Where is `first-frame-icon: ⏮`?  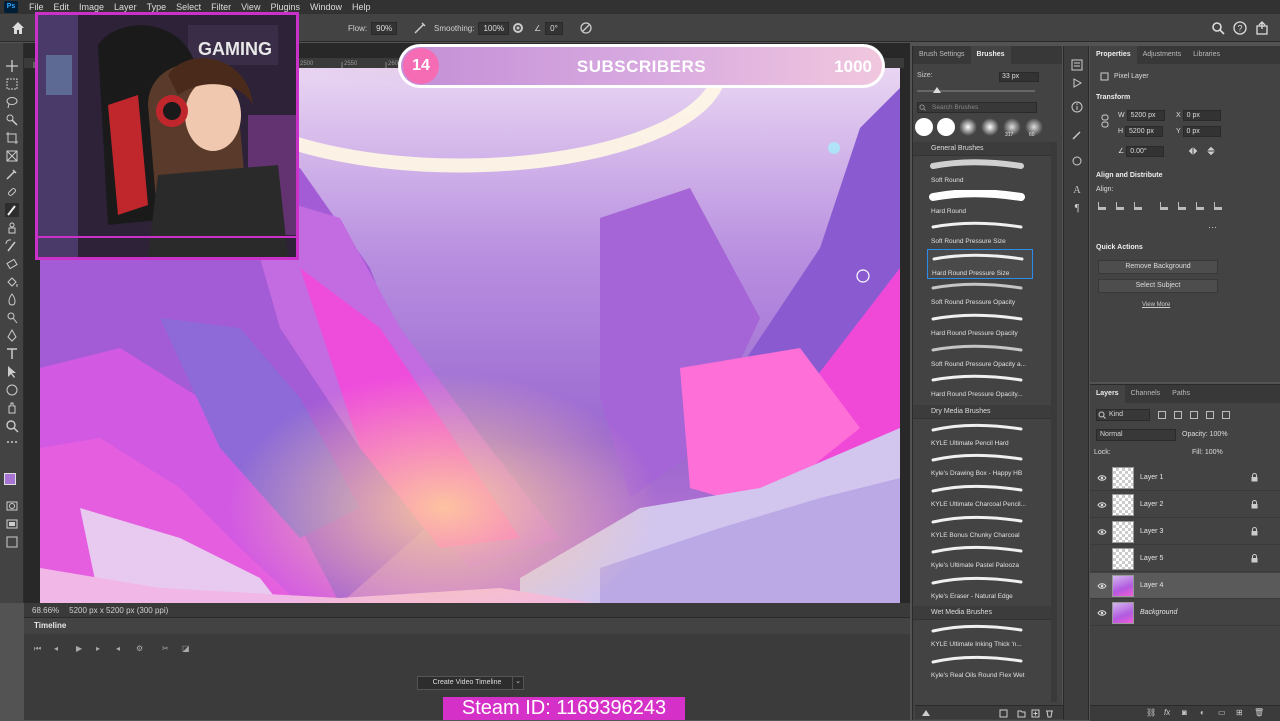 first-frame-icon: ⏮ is located at coordinates (37, 649).